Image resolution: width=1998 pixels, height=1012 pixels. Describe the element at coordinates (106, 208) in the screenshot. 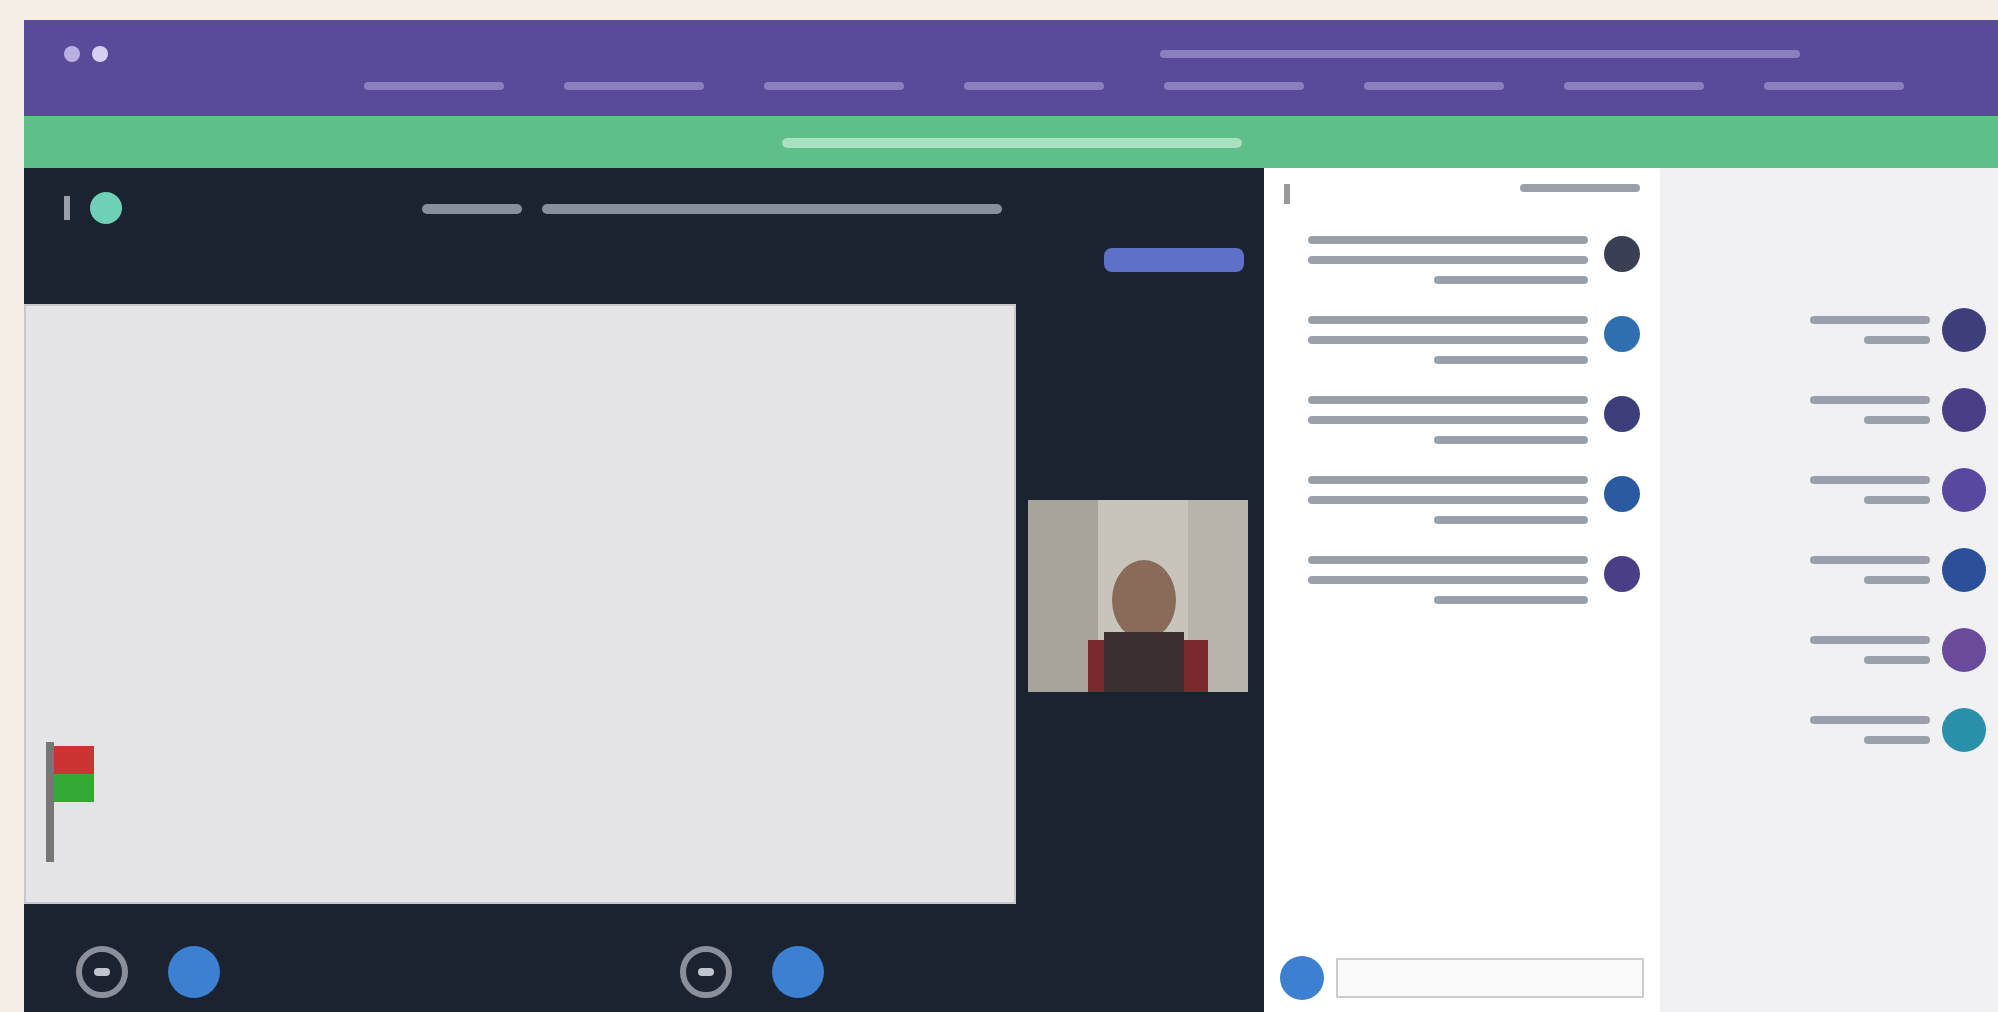

I see `status-icon` at that location.